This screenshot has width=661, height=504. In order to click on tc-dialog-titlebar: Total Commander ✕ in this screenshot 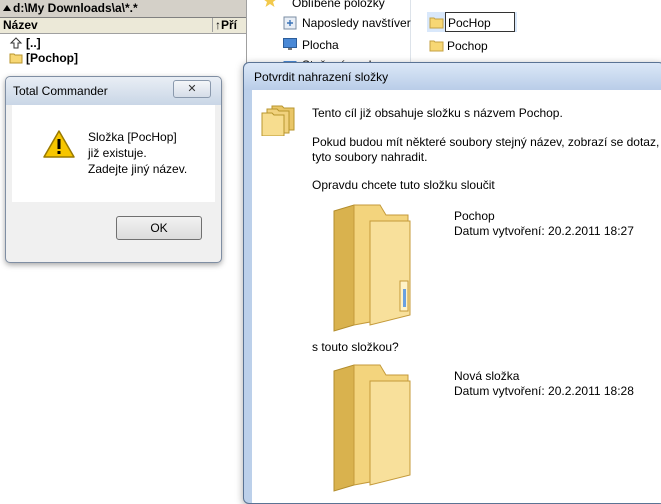, I will do `click(113, 91)`.